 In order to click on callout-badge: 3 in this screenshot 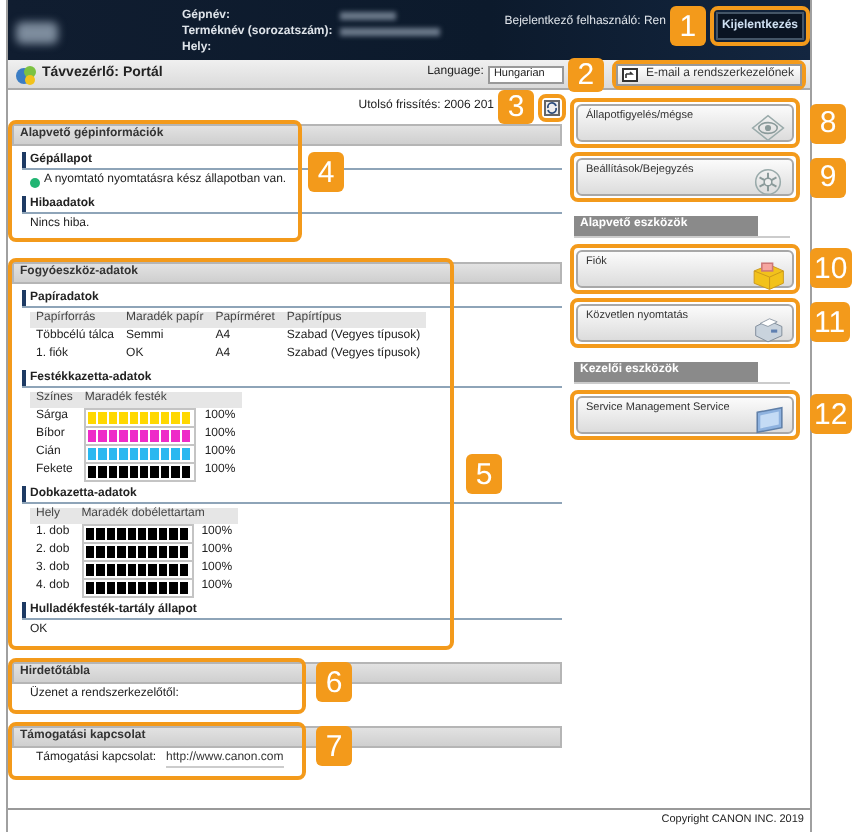, I will do `click(516, 107)`.